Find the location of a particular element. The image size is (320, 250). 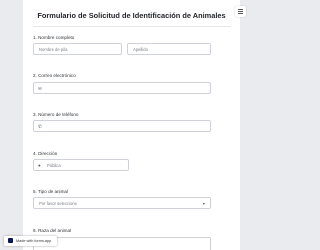

phone-icon: ✆ is located at coordinates (40, 126).